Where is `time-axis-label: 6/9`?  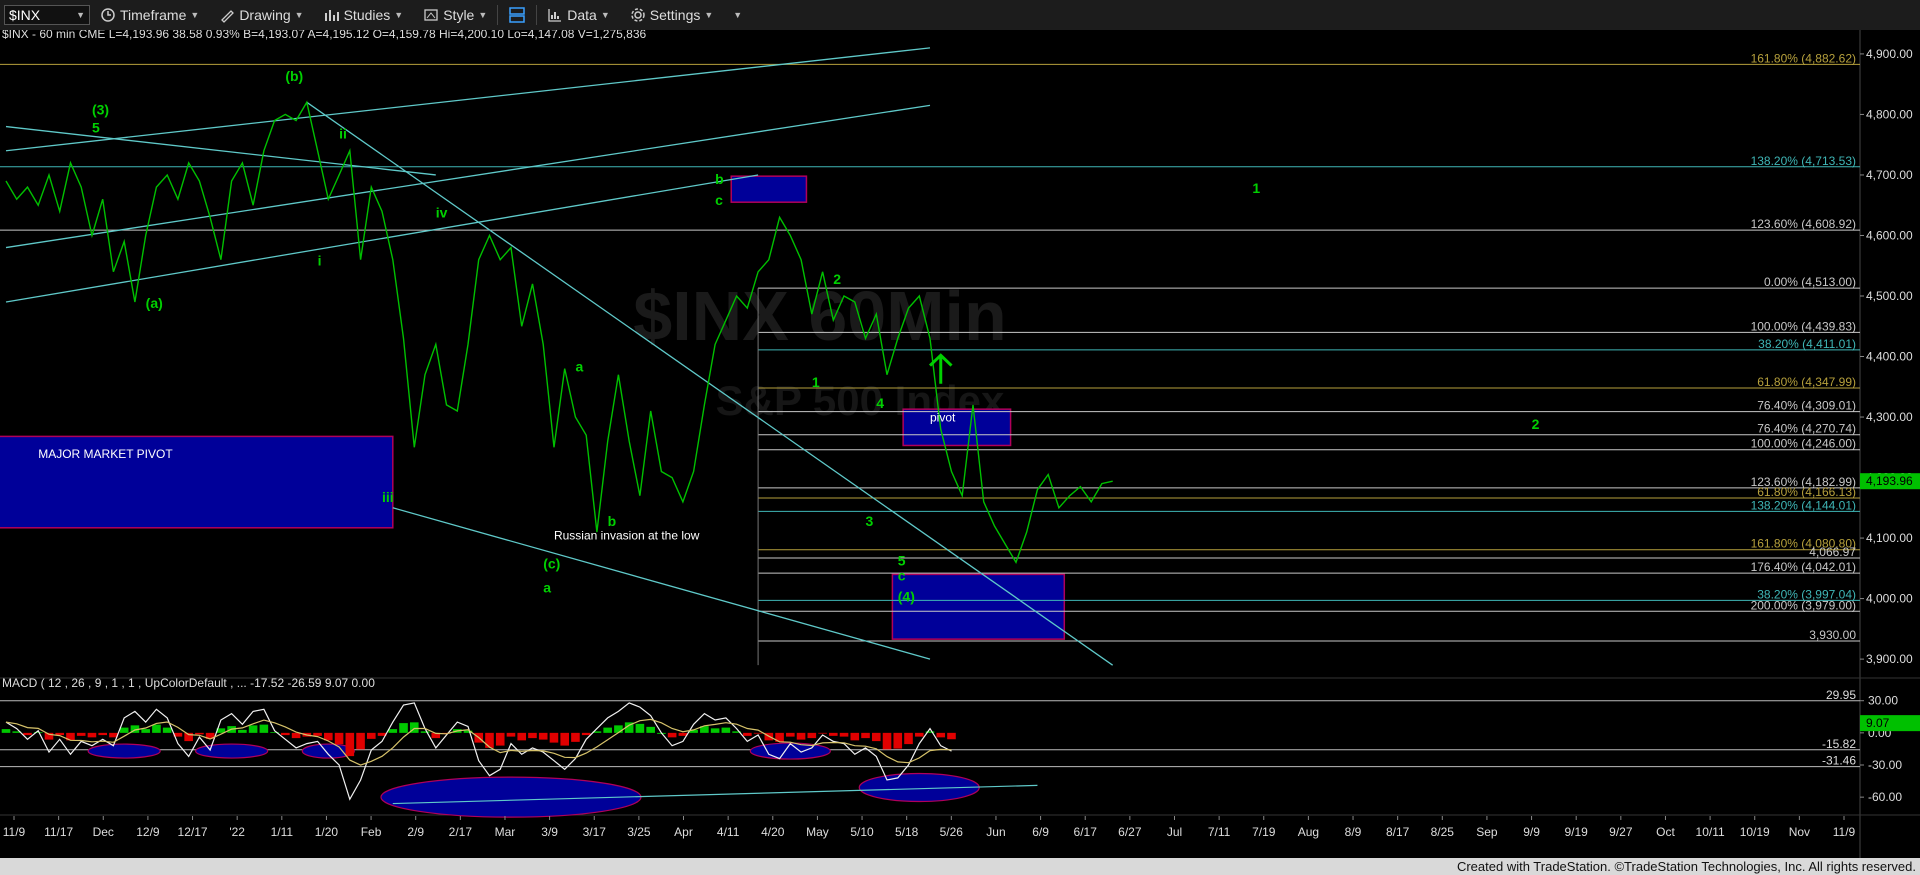 time-axis-label: 6/9 is located at coordinates (1040, 832).